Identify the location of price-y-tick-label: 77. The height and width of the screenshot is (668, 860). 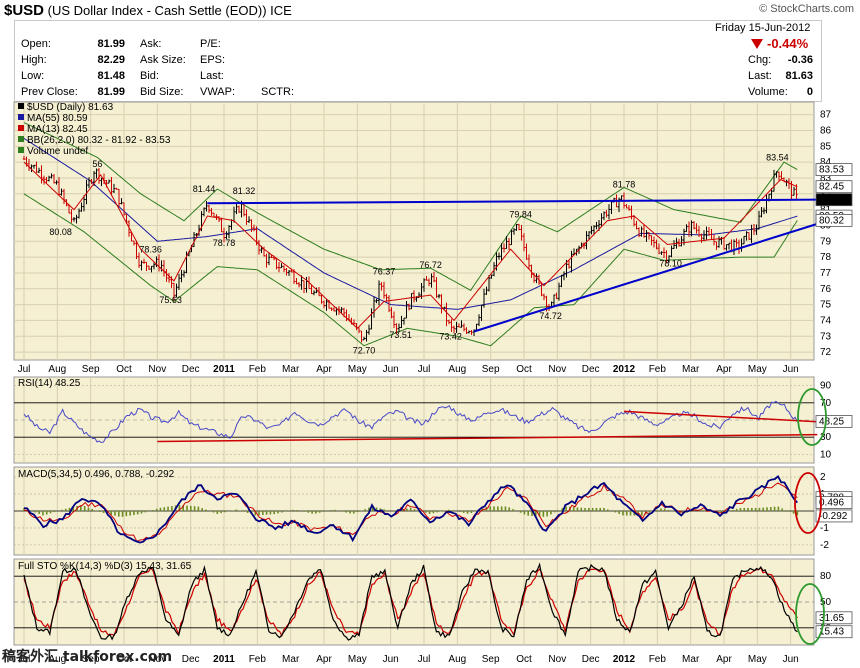
(826, 273).